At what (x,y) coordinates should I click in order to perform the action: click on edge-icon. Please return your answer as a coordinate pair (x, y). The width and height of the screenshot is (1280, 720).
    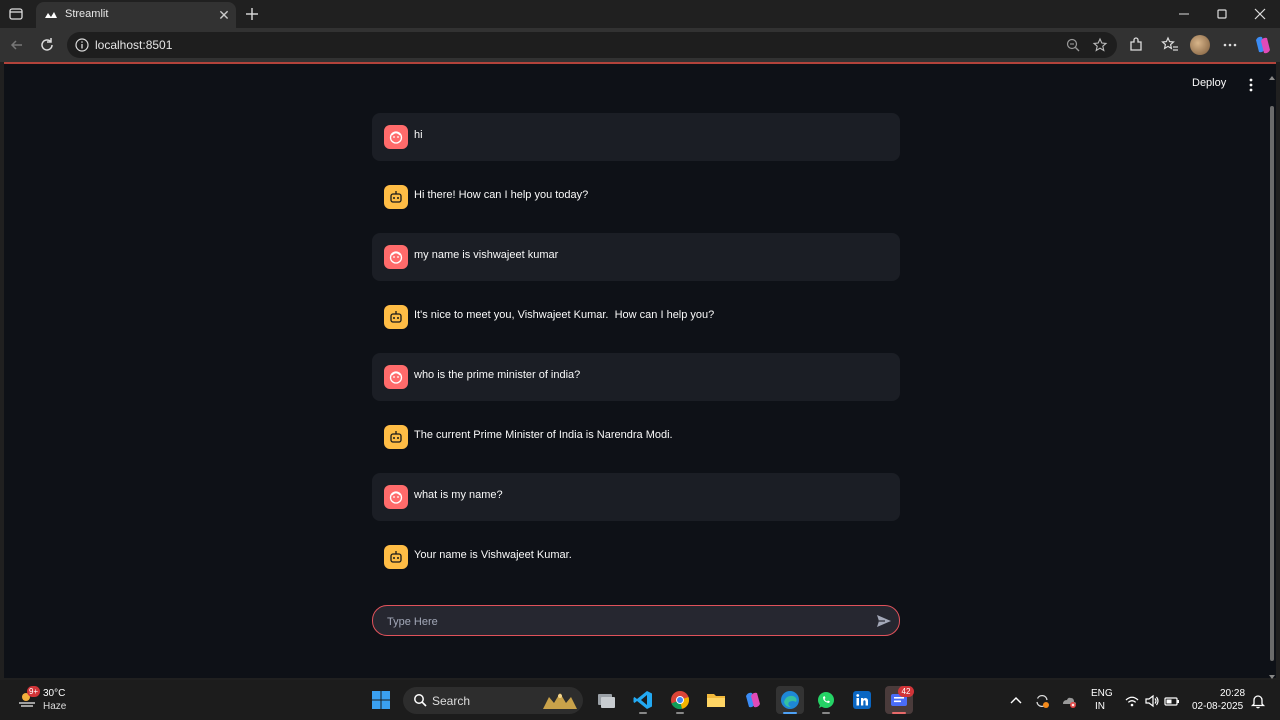
    Looking at the image, I should click on (790, 700).